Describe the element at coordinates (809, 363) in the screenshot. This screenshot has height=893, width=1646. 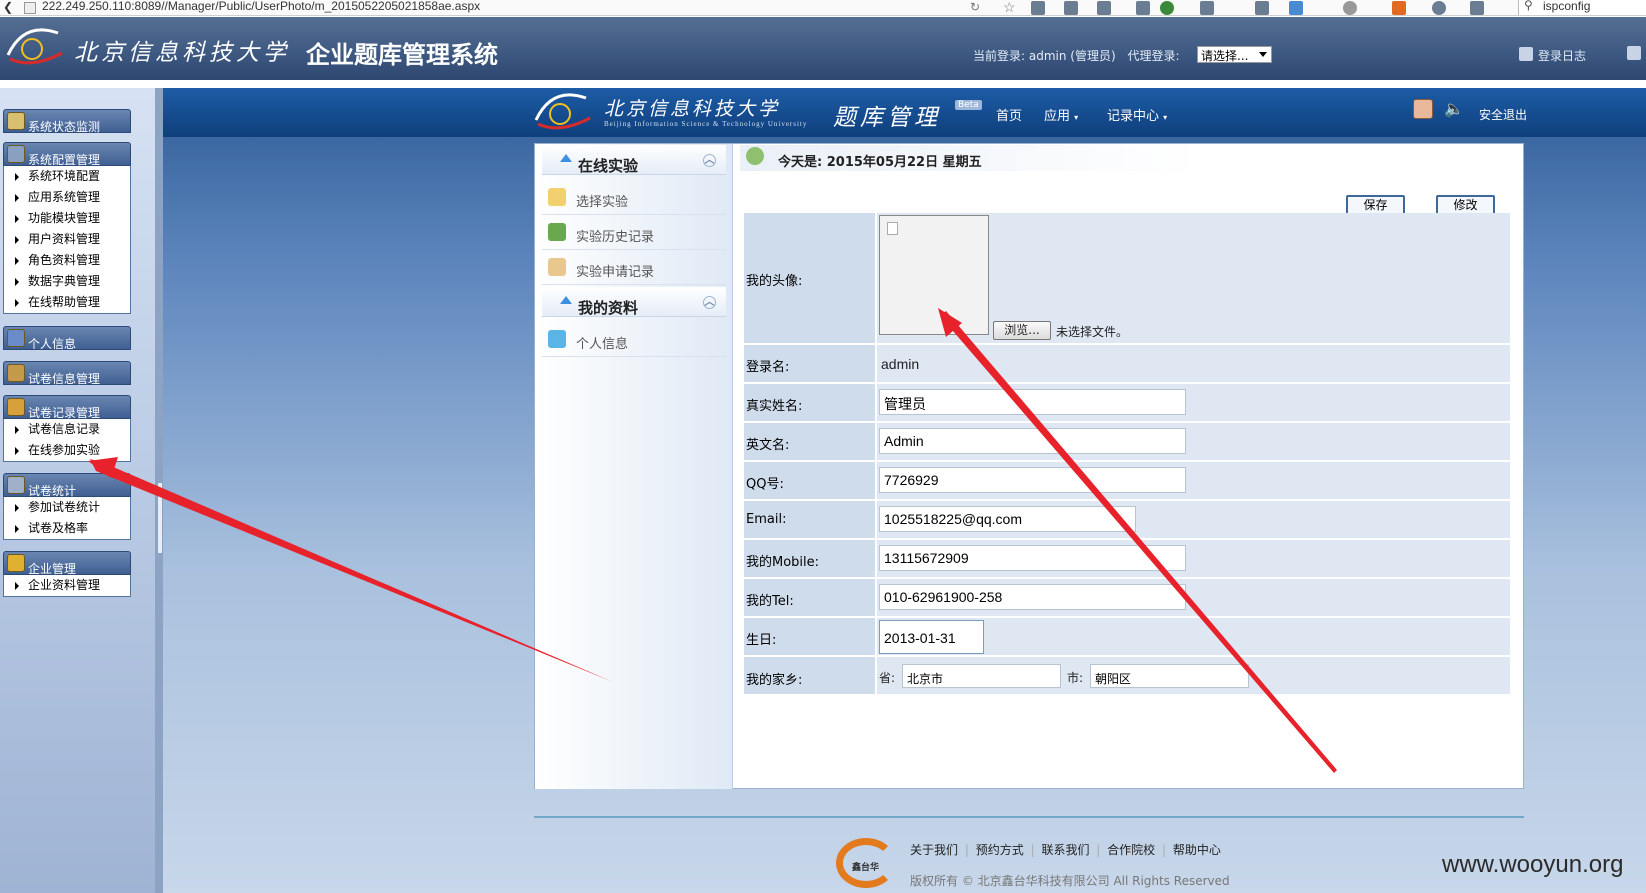
I see `login-name-label: 登录名:` at that location.